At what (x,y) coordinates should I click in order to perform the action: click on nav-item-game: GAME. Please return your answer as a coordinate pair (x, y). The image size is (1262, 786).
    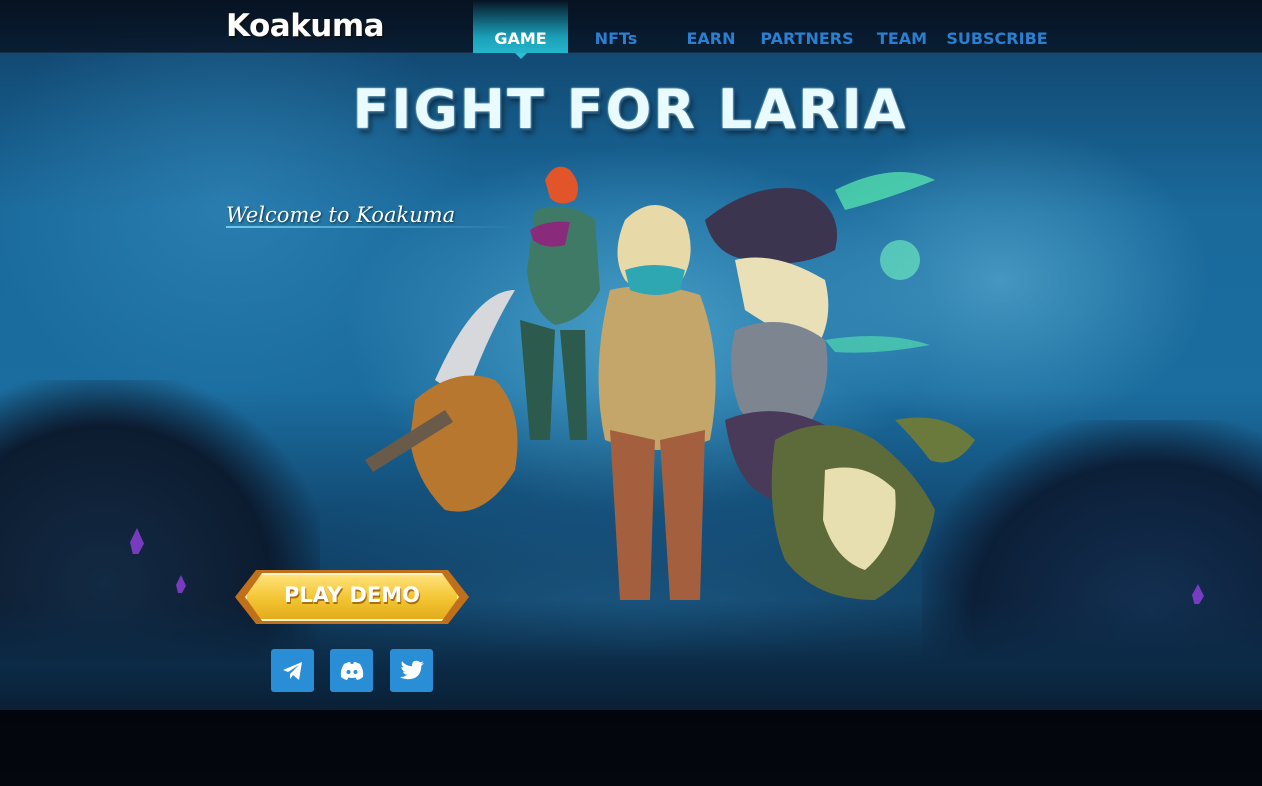
    Looking at the image, I should click on (520, 29).